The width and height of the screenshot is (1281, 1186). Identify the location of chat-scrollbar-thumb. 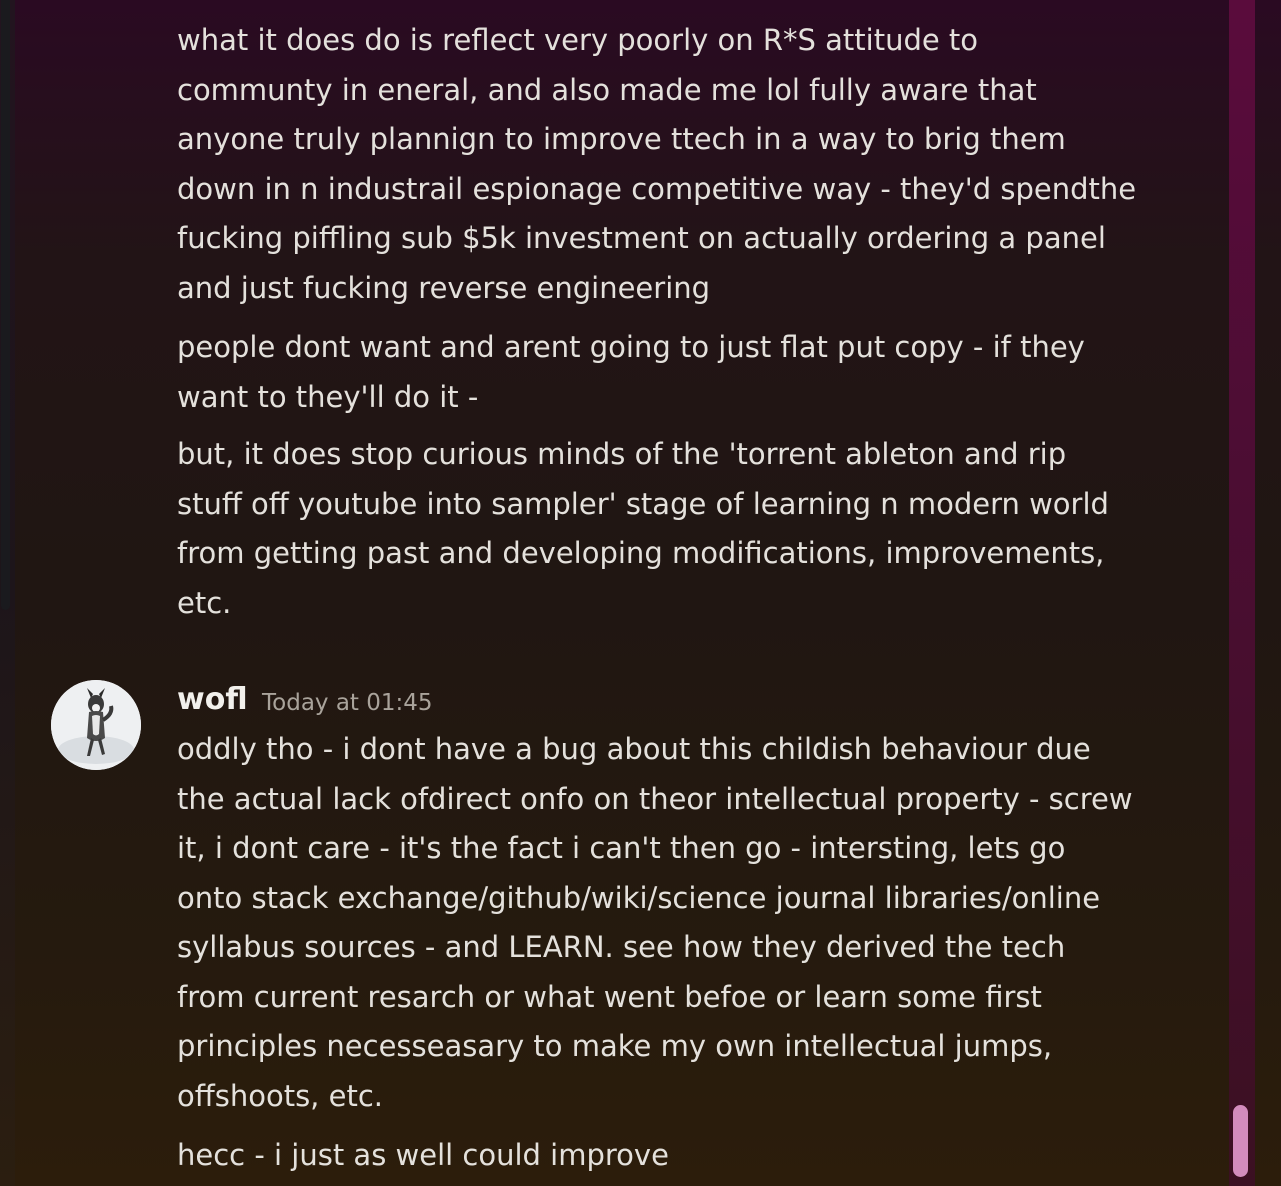
(1240, 1141).